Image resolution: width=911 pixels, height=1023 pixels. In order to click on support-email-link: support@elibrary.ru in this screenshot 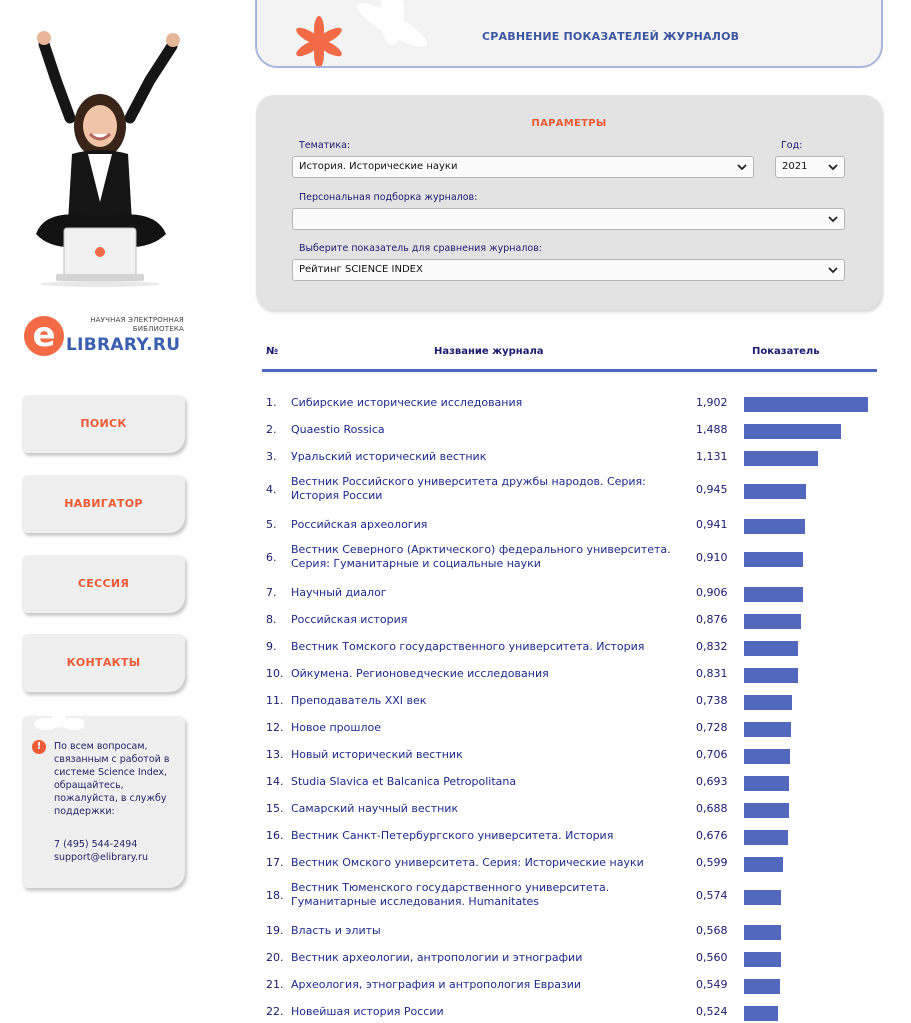, I will do `click(118, 857)`.